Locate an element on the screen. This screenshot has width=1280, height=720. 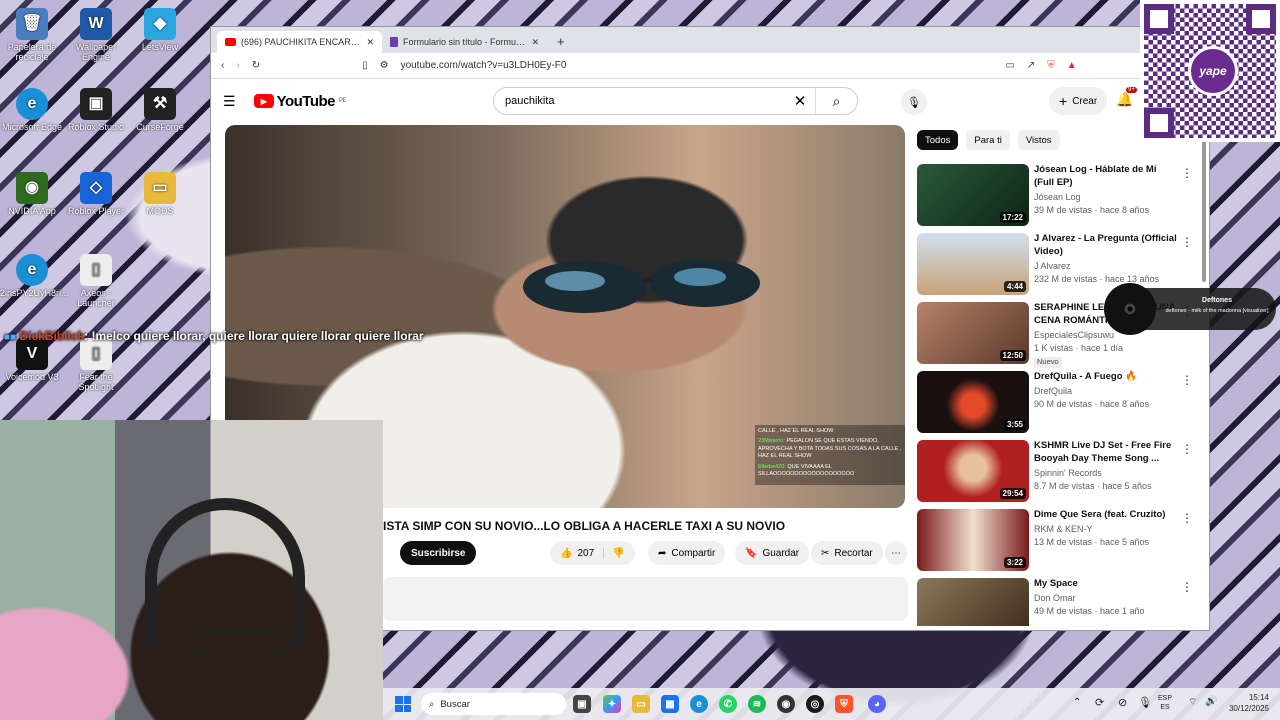
wifi-icon: ⌔ is located at coordinates (1192, 702).